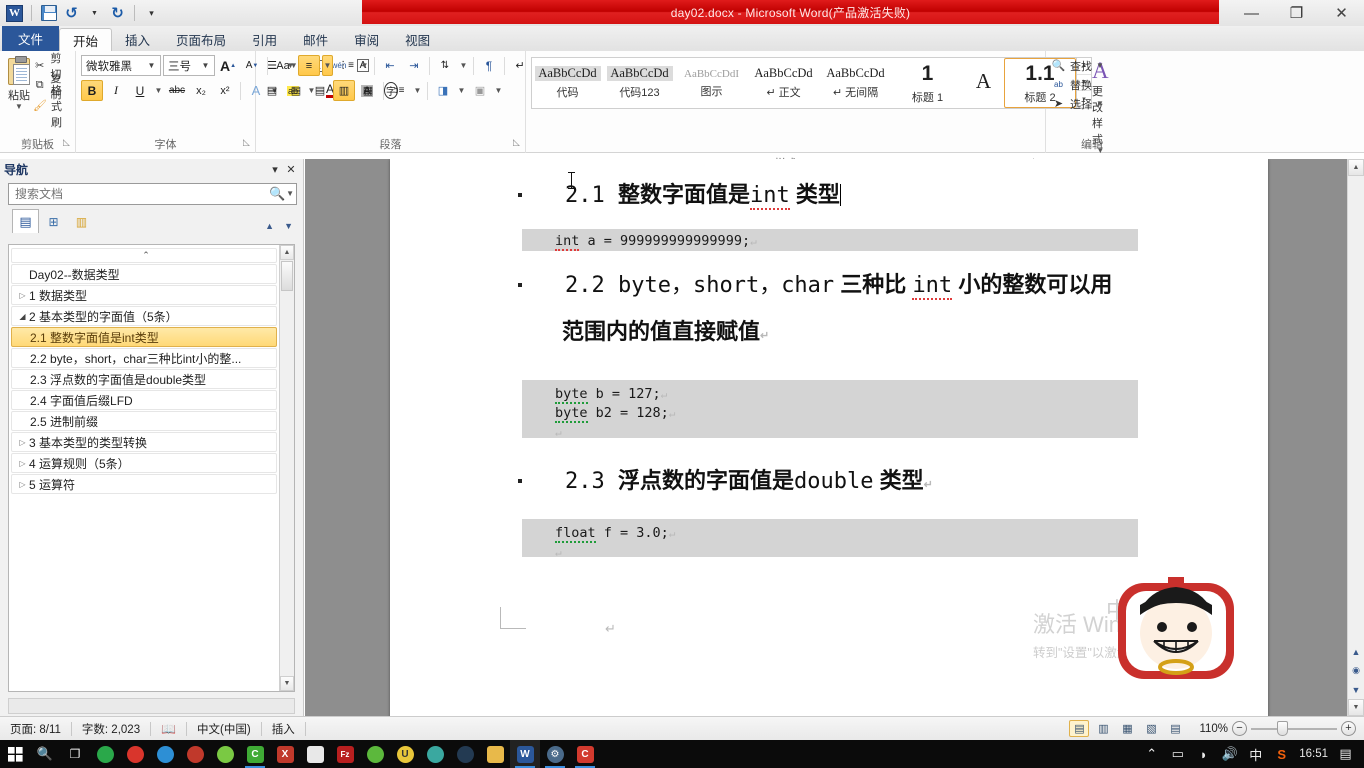 The height and width of the screenshot is (768, 1364). Describe the element at coordinates (283, 729) in the screenshot. I see `insert-mode: 插入` at that location.